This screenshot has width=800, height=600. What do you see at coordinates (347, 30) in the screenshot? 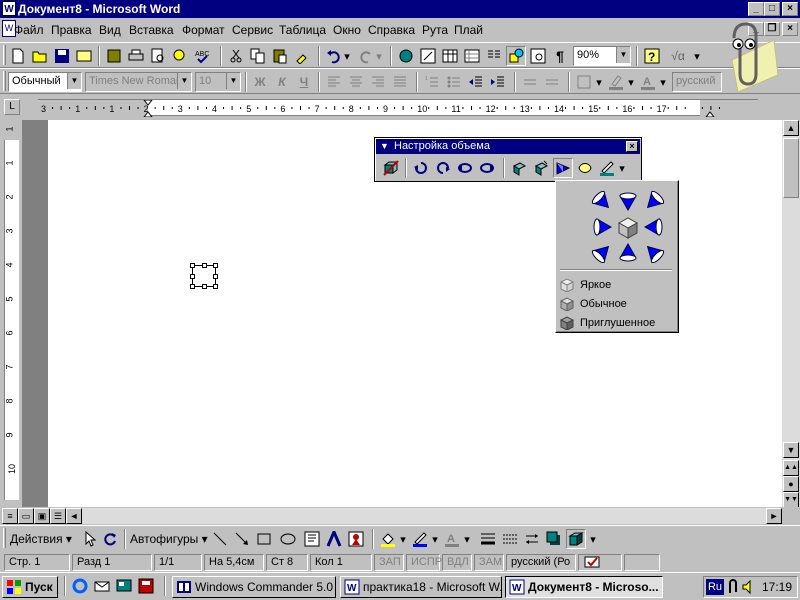
I see `menu-window: Окно` at bounding box center [347, 30].